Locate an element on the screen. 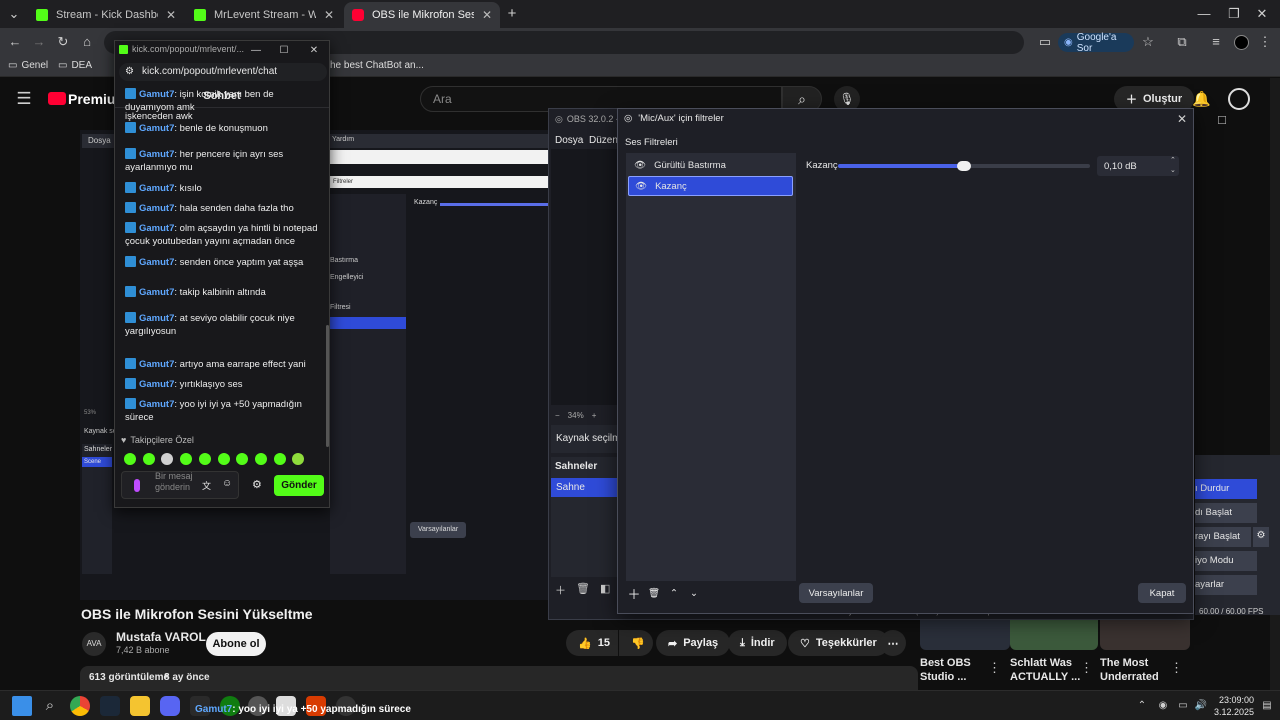 Image resolution: width=1280 pixels, height=720 pixels. bookmark-dea: ▭ DEA is located at coordinates (75, 65).